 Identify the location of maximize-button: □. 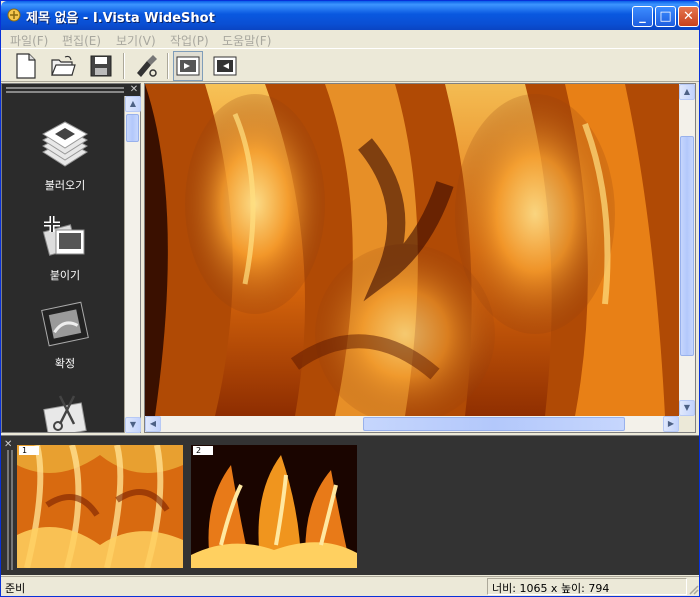
(665, 16).